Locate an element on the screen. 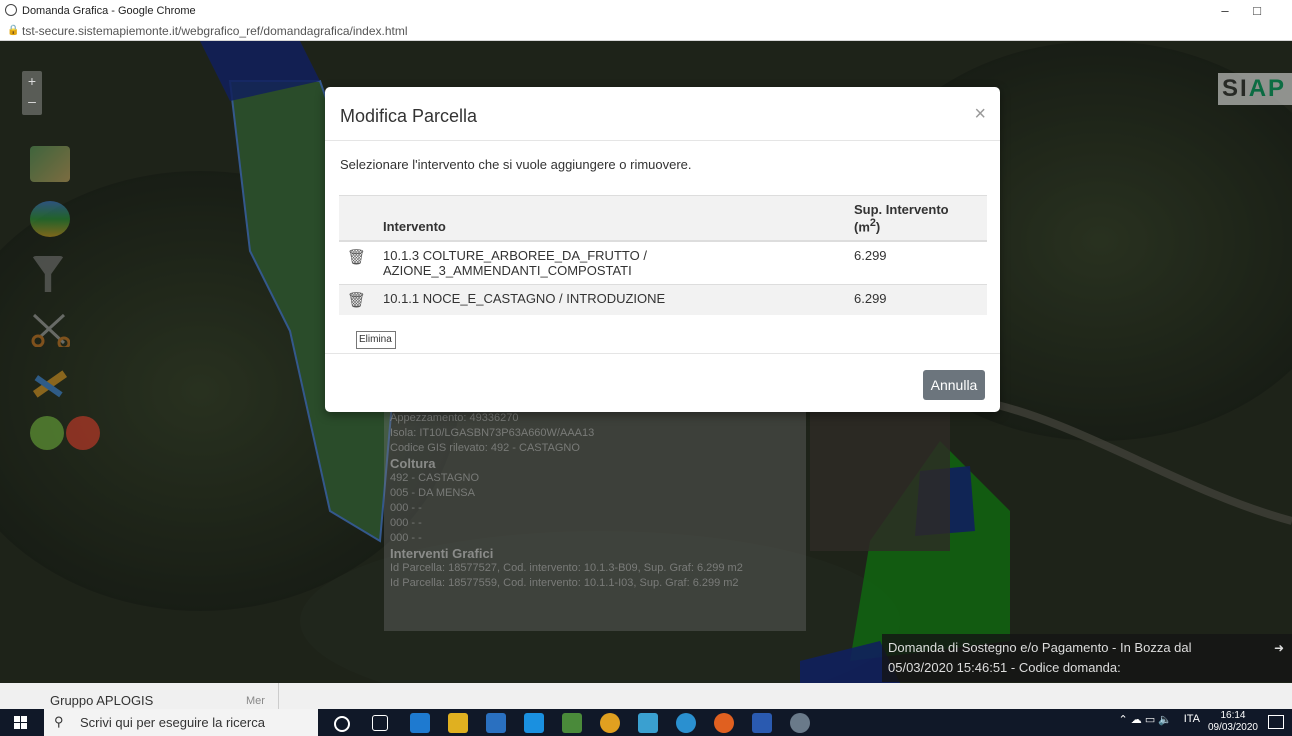 The width and height of the screenshot is (1292, 736). skype-icon is located at coordinates (686, 723).